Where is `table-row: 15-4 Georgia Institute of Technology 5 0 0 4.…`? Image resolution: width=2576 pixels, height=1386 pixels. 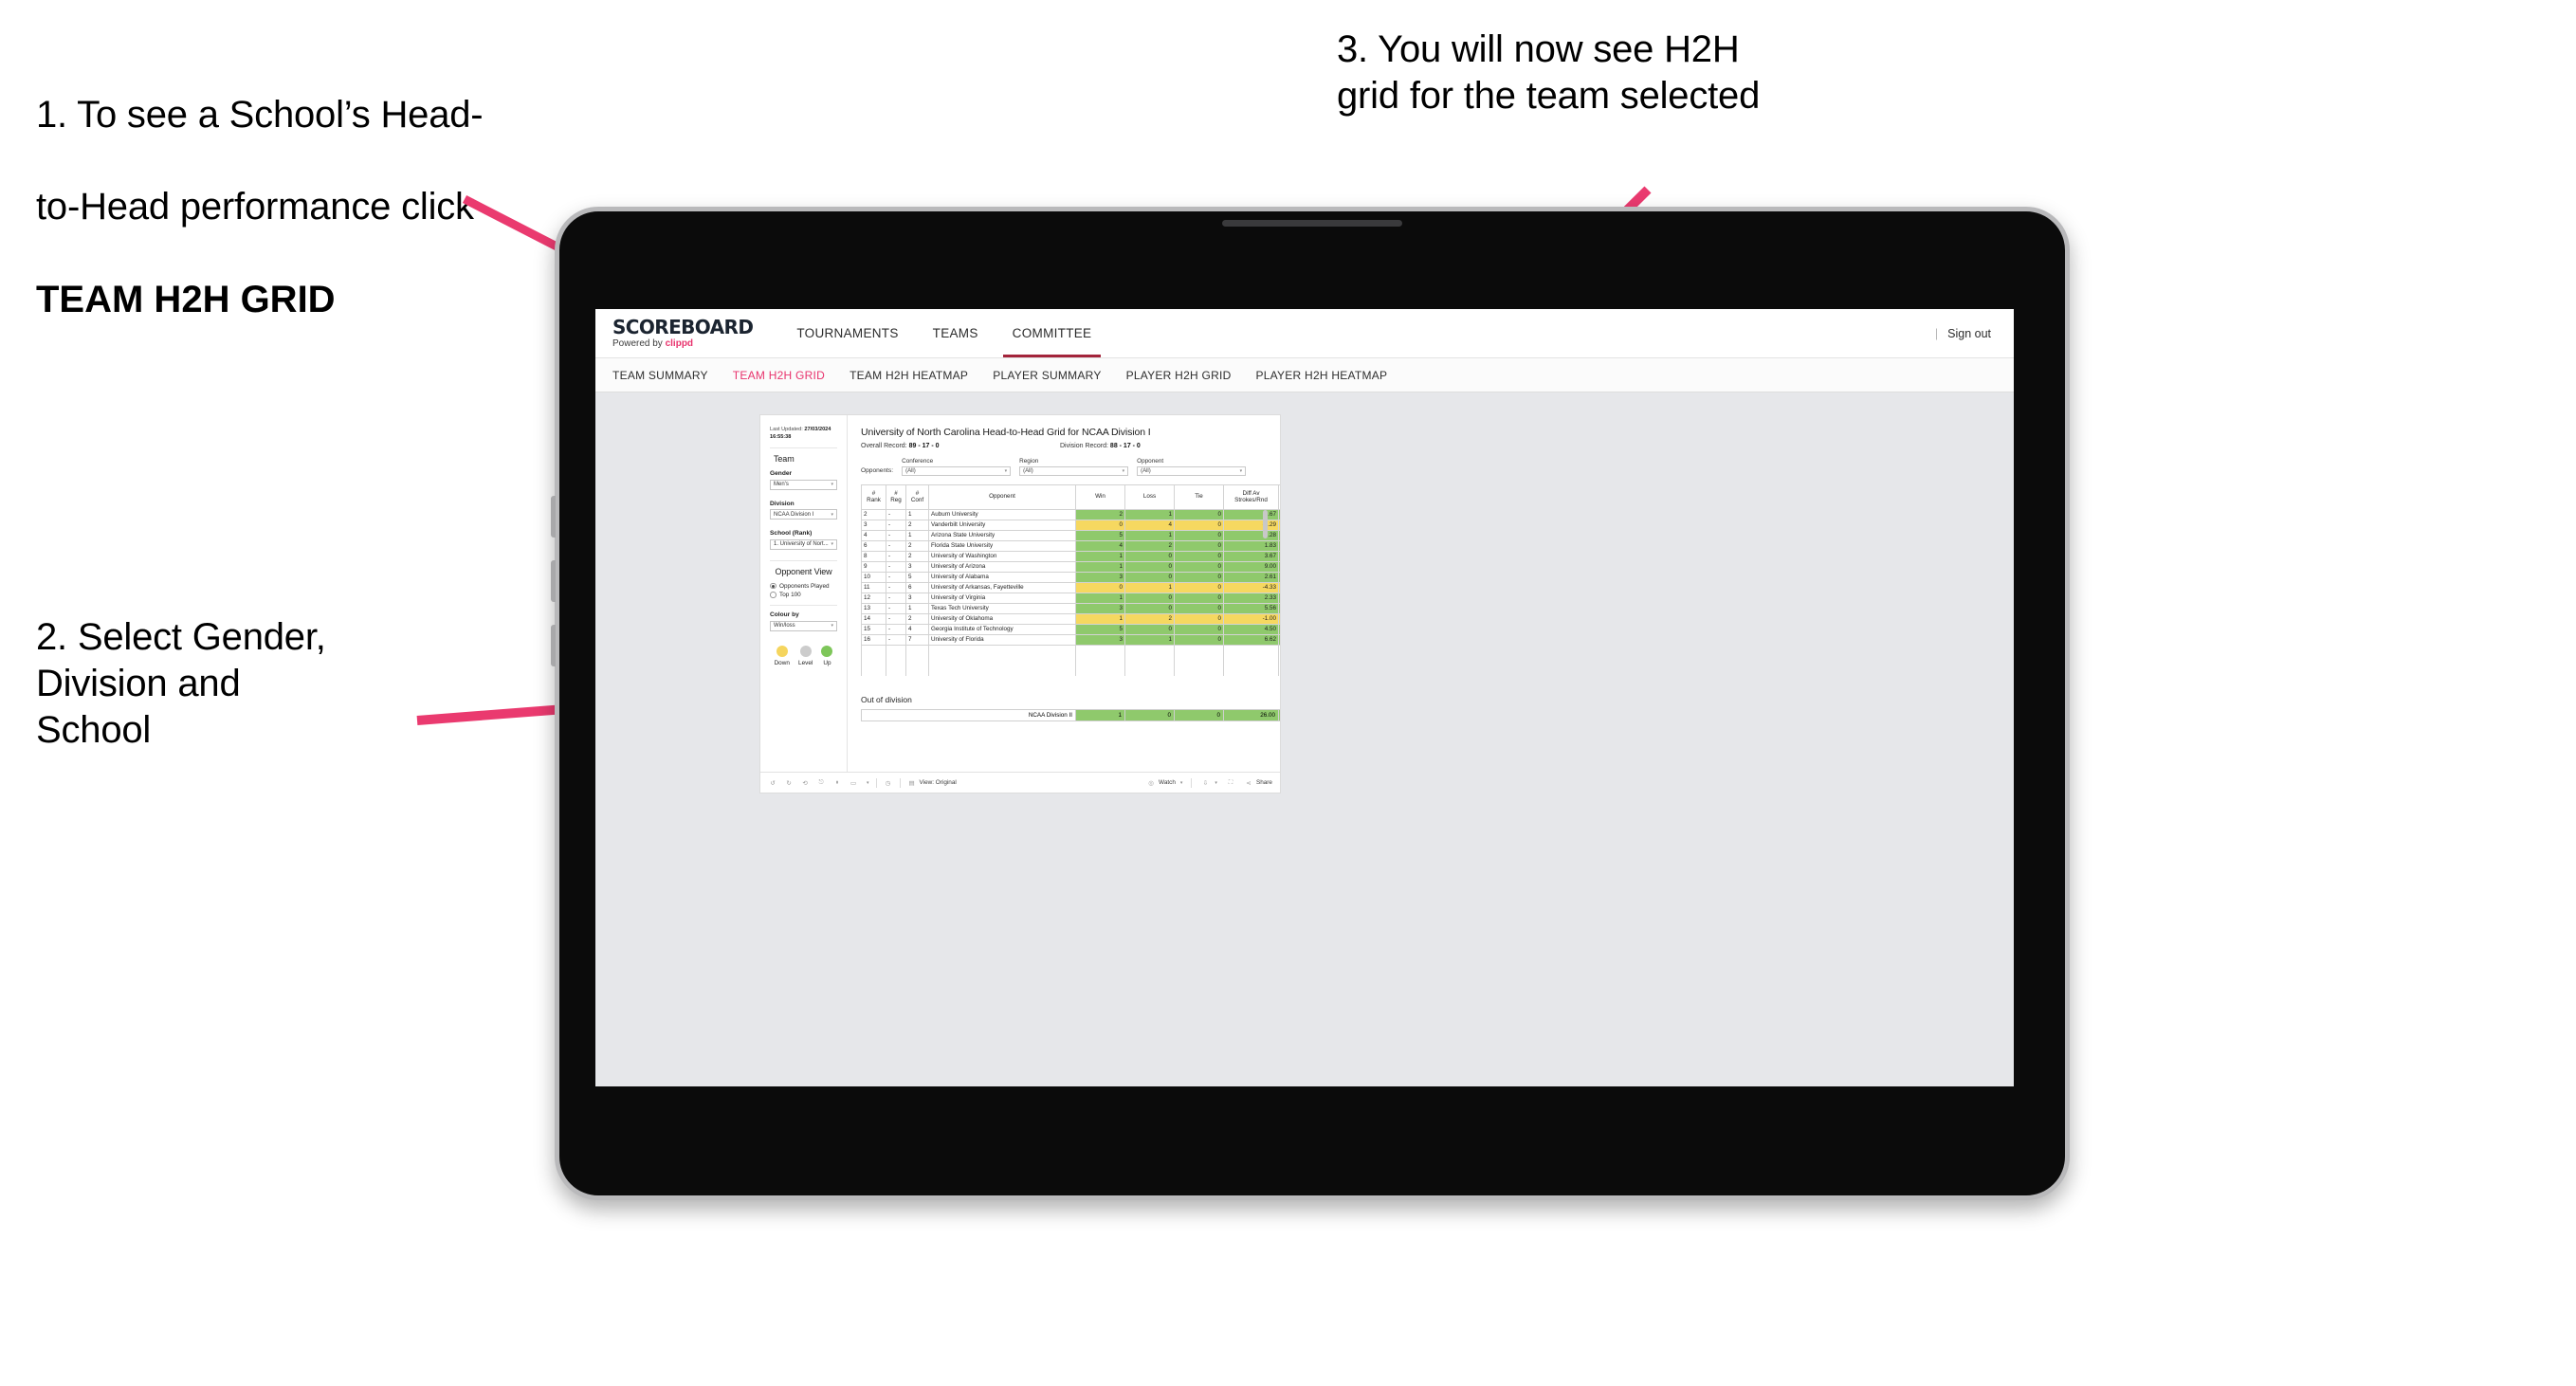 table-row: 15-4 Georgia Institute of Technology 5 0 0 4.… is located at coordinates (1070, 629).